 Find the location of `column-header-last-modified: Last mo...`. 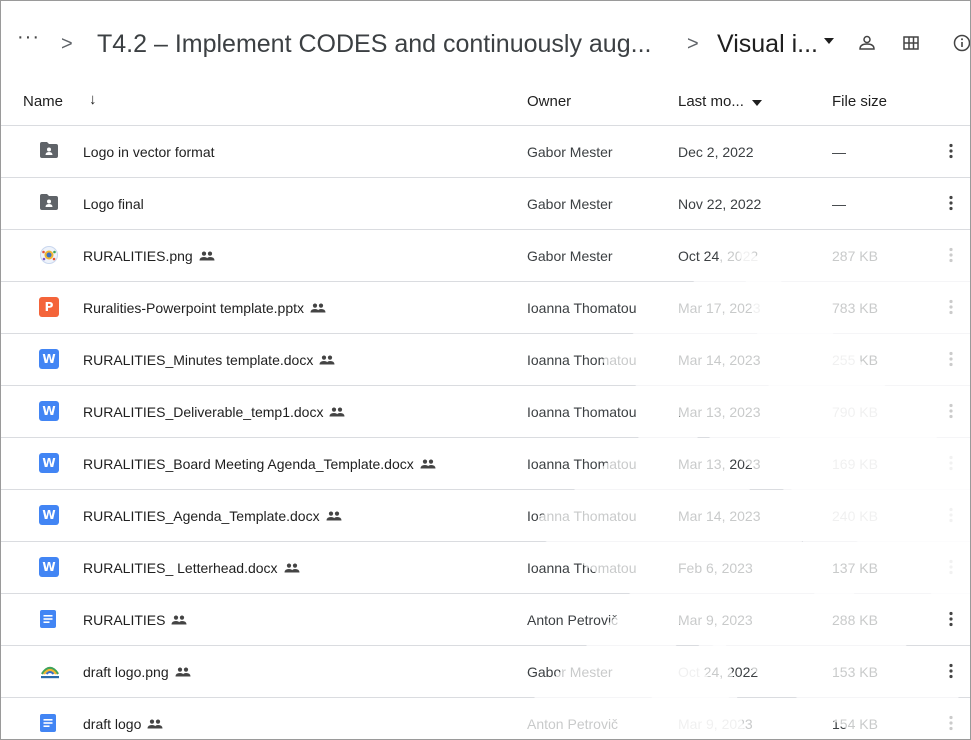

column-header-last-modified: Last mo... is located at coordinates (711, 102).